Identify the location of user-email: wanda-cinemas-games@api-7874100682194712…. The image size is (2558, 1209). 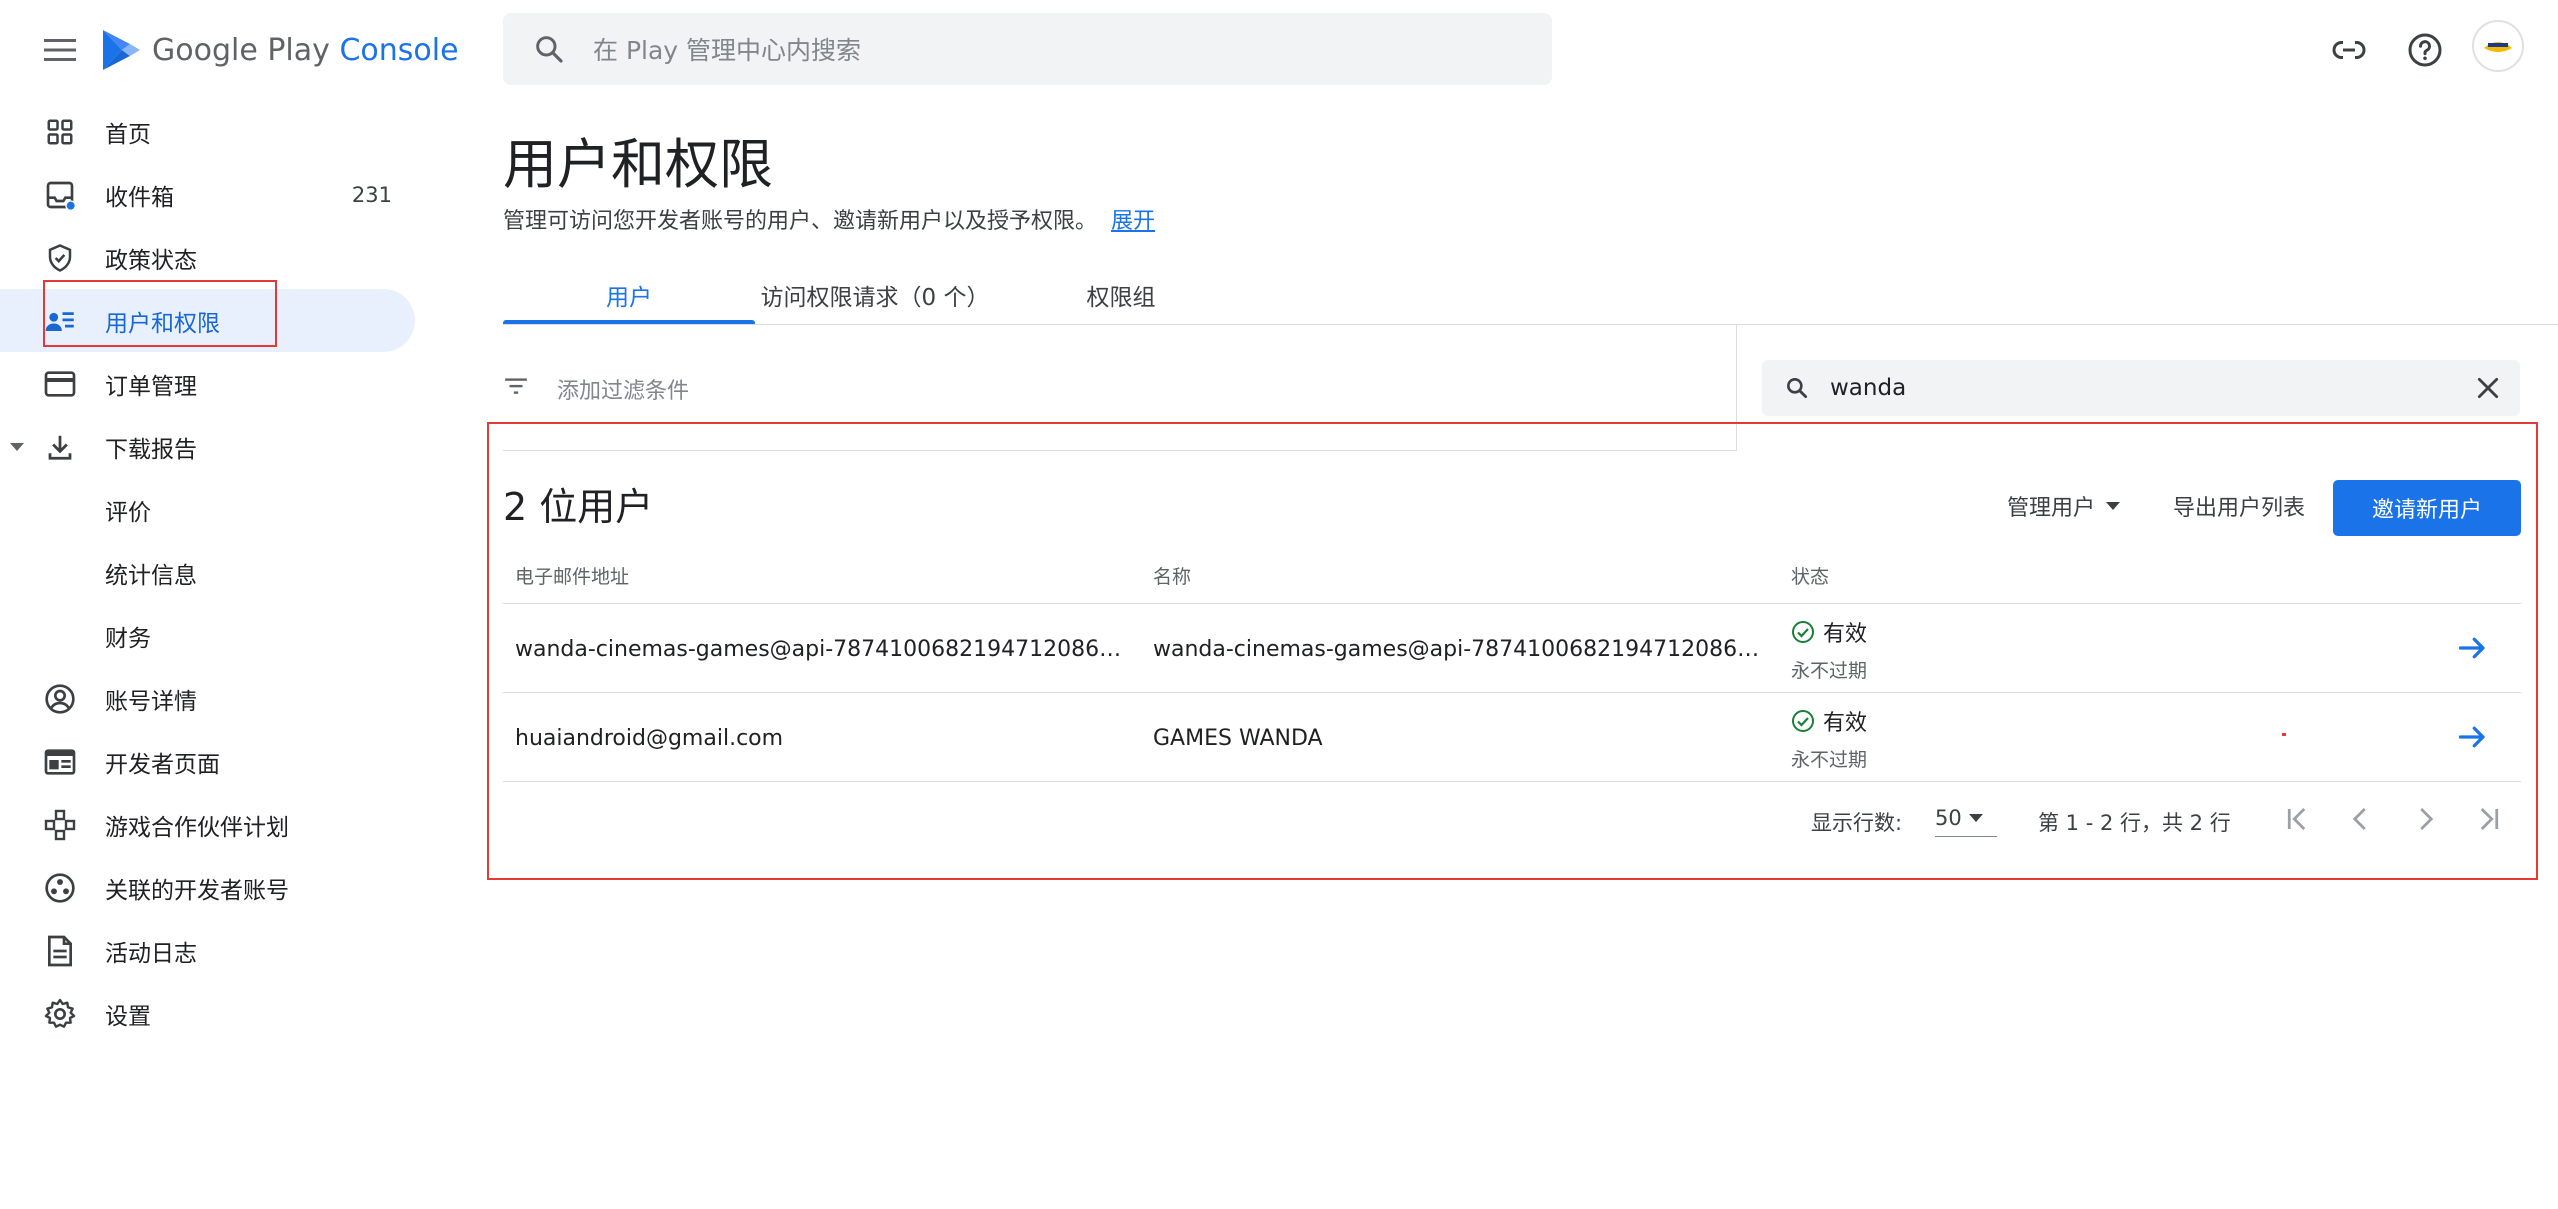
(820, 649).